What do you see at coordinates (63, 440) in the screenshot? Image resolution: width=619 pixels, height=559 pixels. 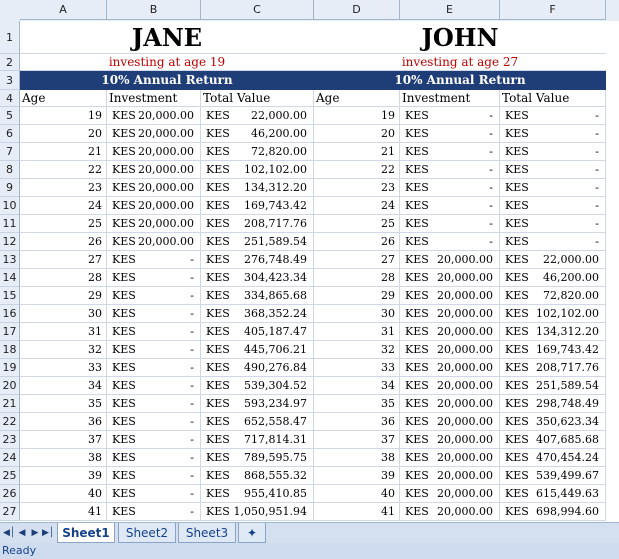 I see `jane-age-cell: 37` at bounding box center [63, 440].